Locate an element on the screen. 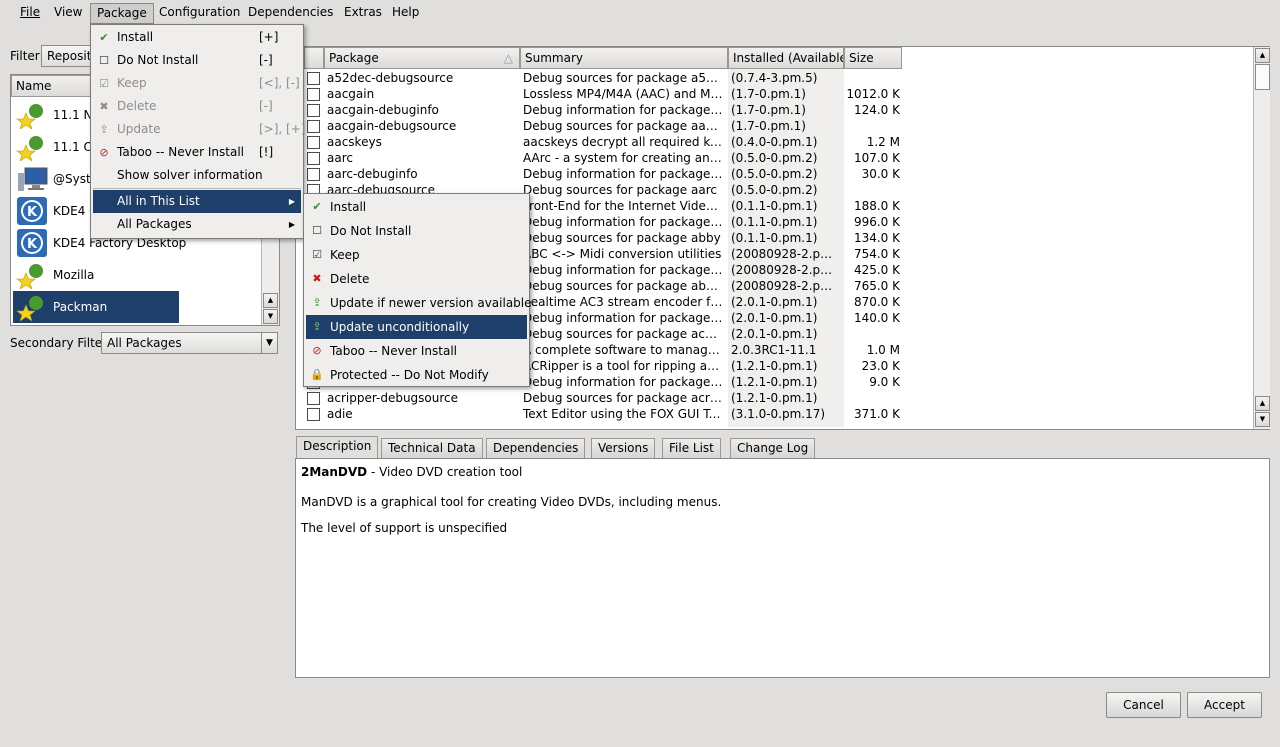 This screenshot has height=747, width=1280. pkg-scroll-down-button: ▼ is located at coordinates (1262, 419).